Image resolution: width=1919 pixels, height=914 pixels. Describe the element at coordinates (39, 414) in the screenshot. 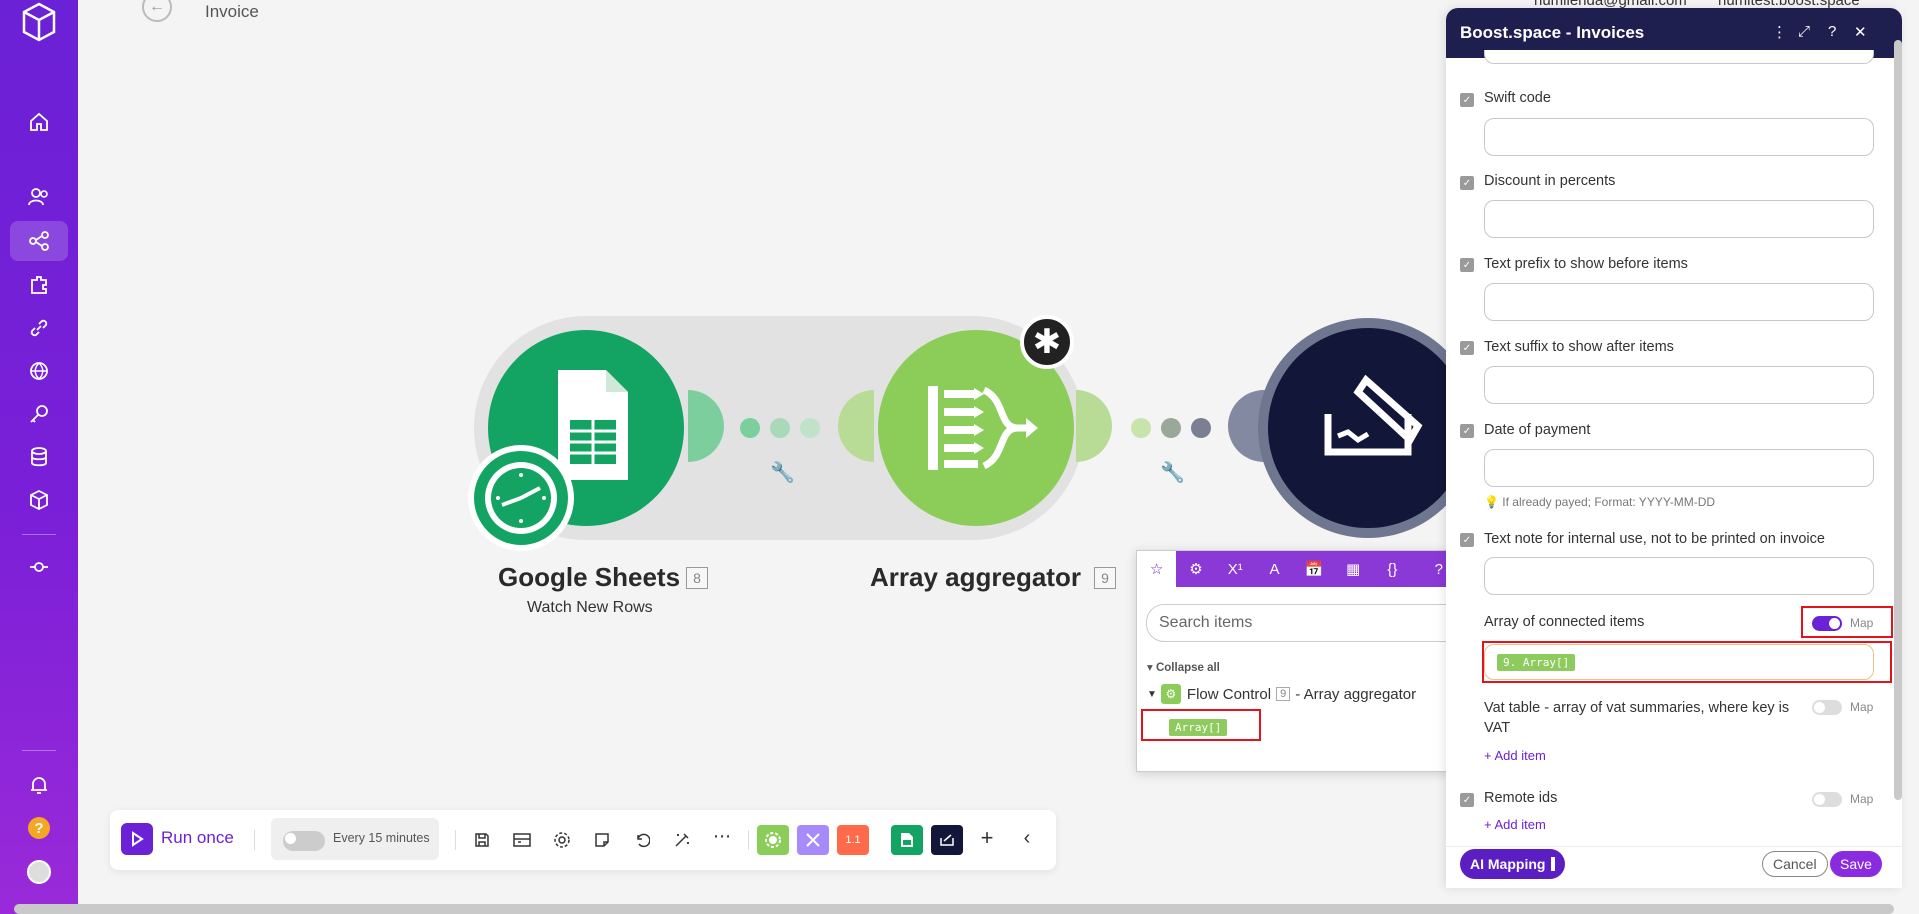

I see `keys-icon` at that location.